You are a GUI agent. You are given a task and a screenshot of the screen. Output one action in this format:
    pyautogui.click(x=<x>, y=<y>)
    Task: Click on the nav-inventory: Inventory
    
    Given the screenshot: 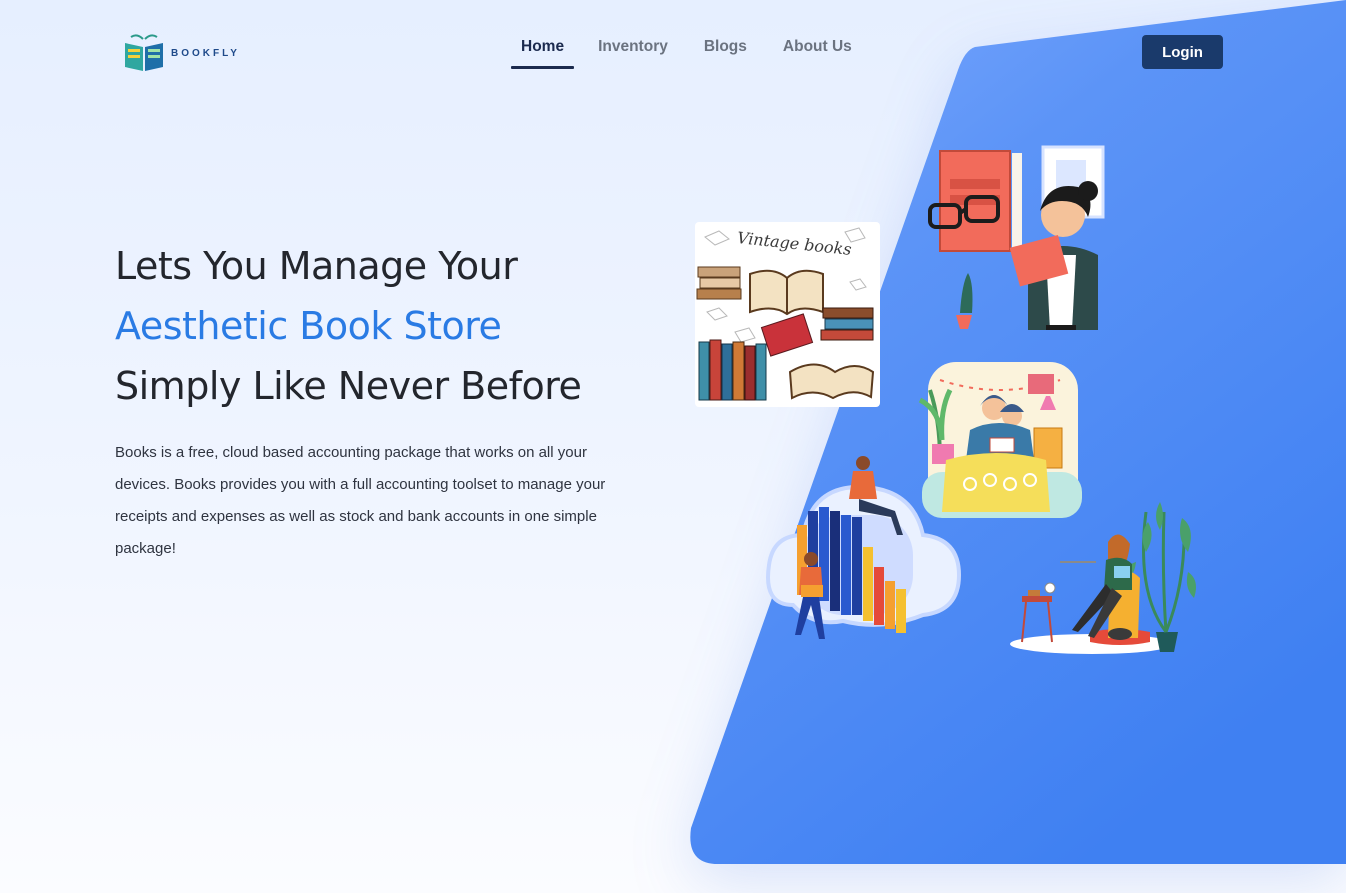 What is the action you would take?
    pyautogui.click(x=633, y=50)
    